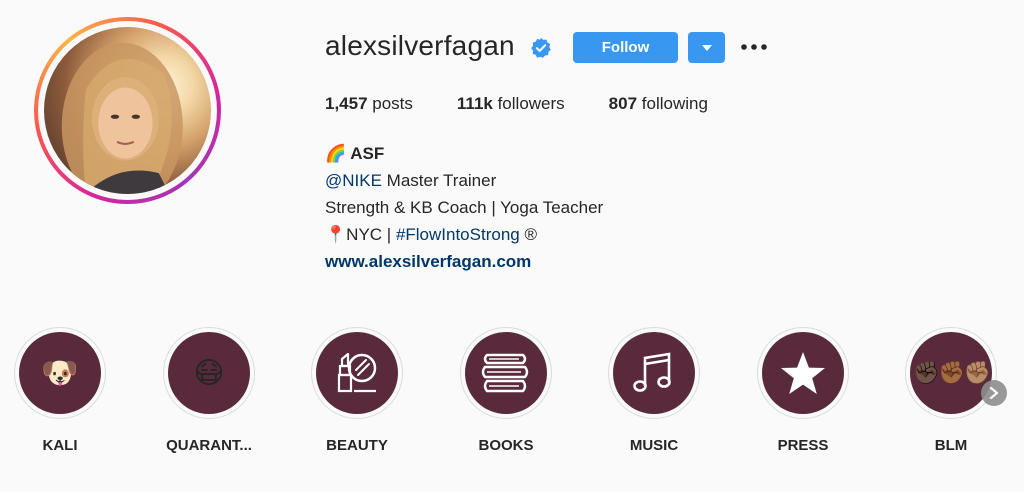 The height and width of the screenshot is (492, 1024). Describe the element at coordinates (654, 445) in the screenshot. I see `highlight-label: MUSIC` at that location.